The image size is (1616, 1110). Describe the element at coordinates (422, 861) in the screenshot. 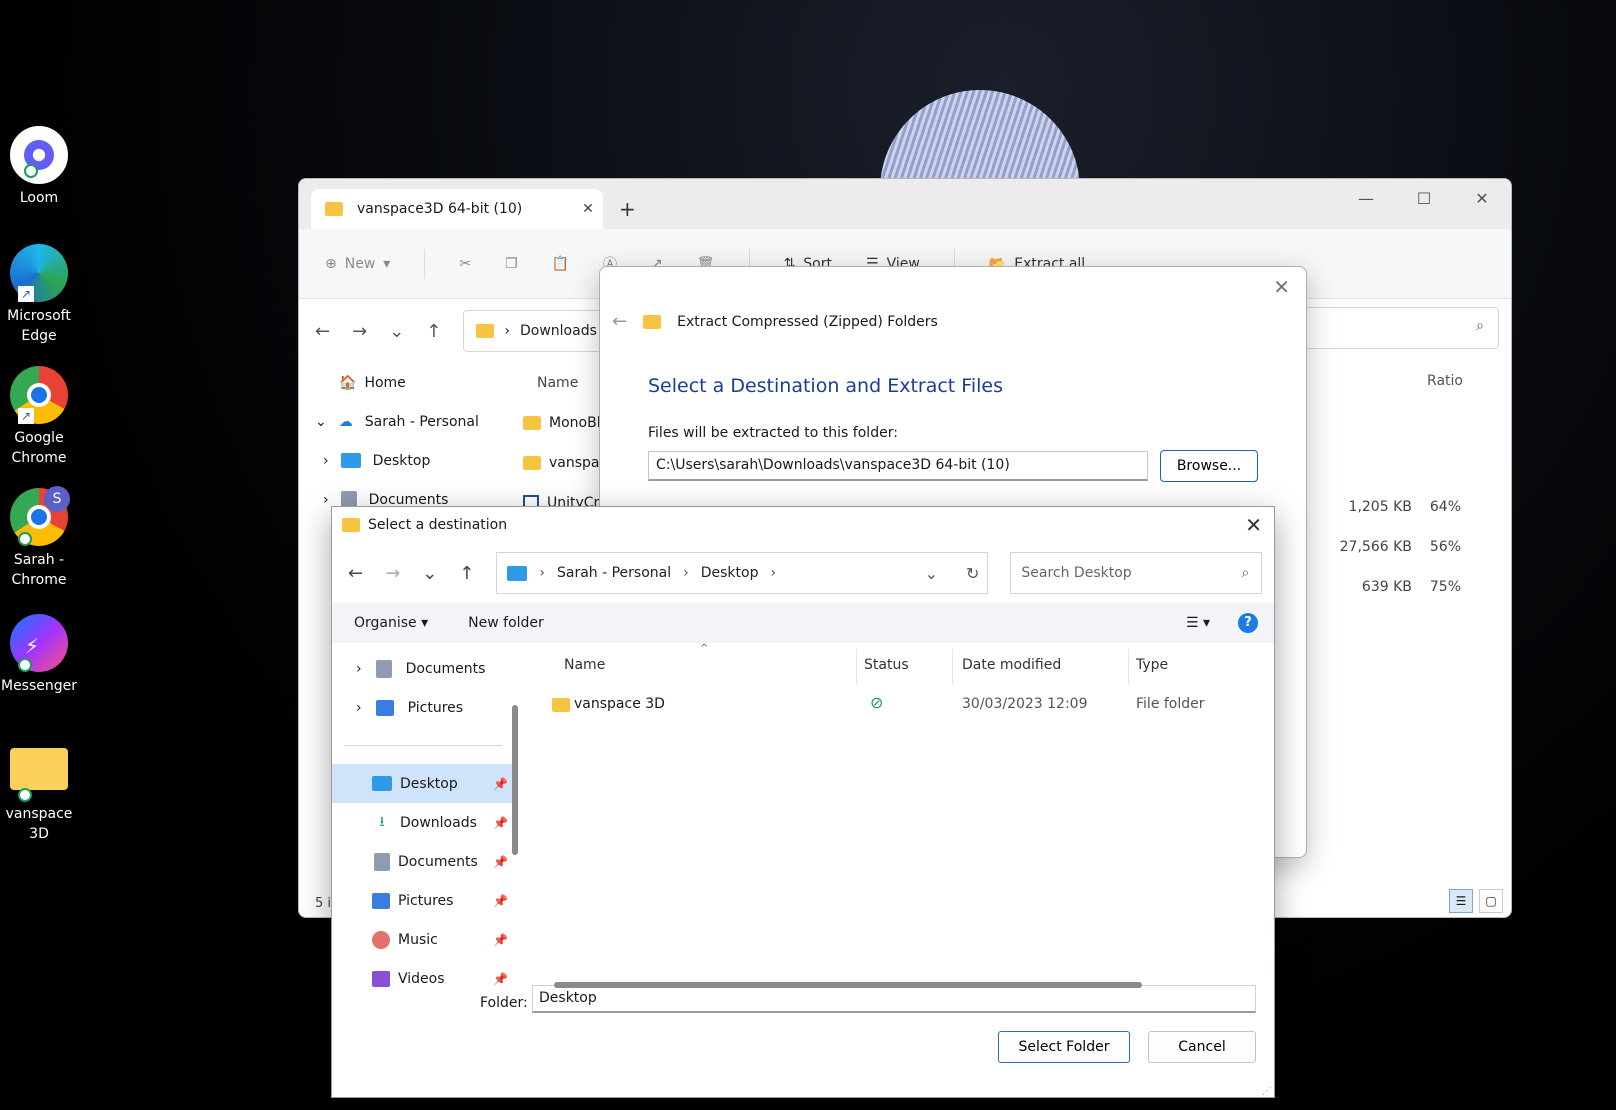

I see `nav-item-documents-quick: Documents 📌` at that location.